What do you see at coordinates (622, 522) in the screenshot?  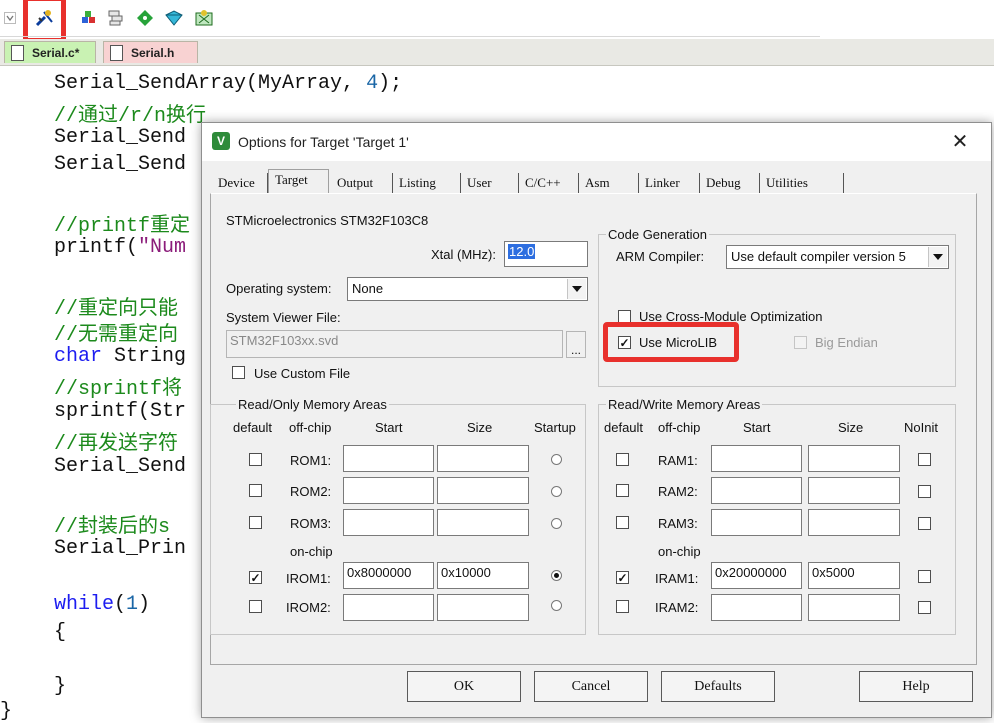 I see `ram3-default-checkbox` at bounding box center [622, 522].